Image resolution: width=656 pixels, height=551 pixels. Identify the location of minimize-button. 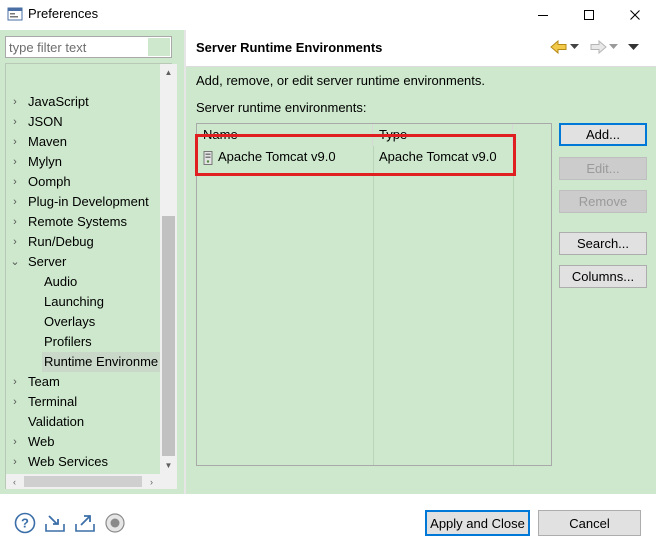
(543, 15).